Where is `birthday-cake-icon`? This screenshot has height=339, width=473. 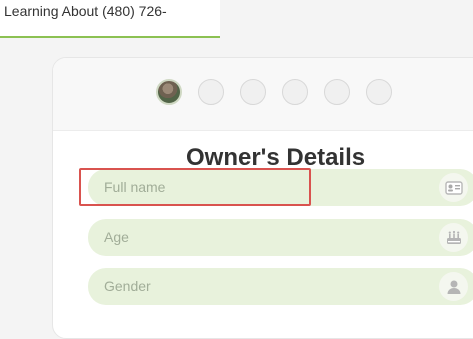
birthday-cake-icon is located at coordinates (453, 237).